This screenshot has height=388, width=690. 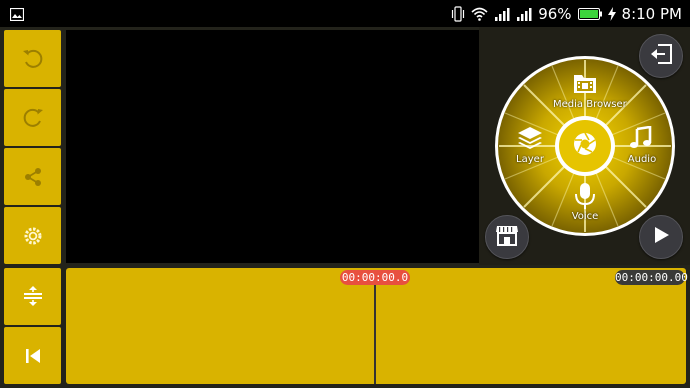 I want to click on capture-button, so click(x=585, y=146).